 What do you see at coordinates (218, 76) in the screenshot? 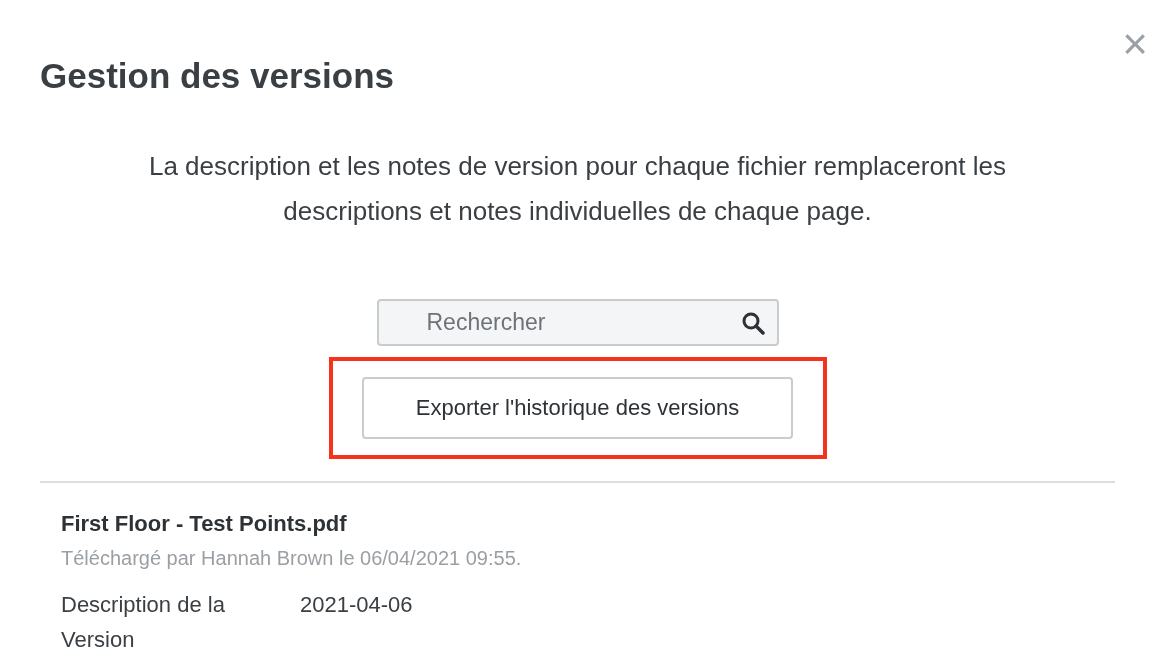
I see `dialog-title: Gestion des versions` at bounding box center [218, 76].